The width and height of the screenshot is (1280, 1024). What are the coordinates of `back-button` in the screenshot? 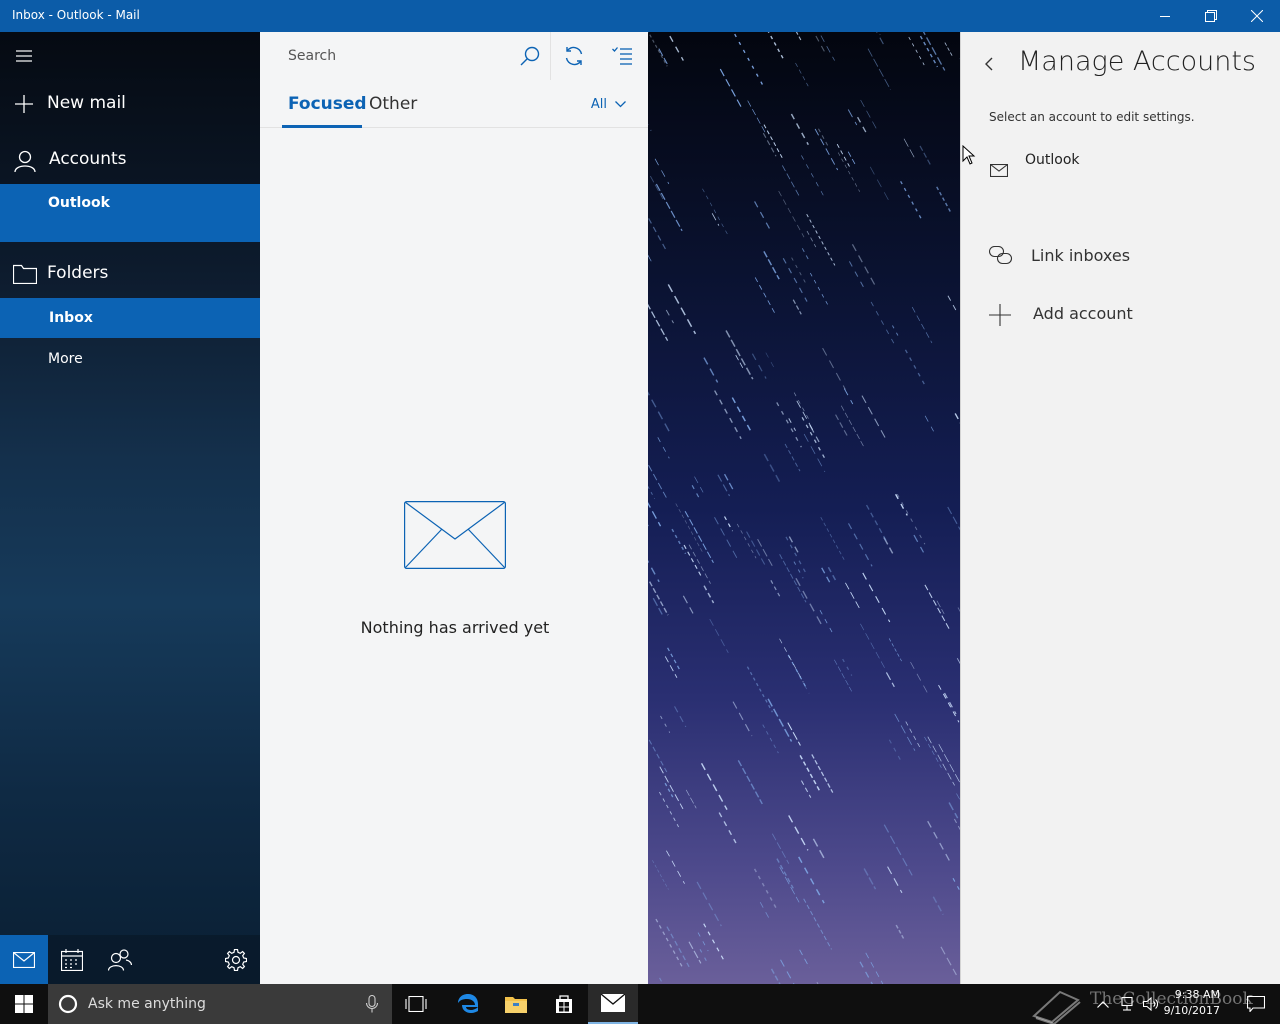 It's located at (989, 64).